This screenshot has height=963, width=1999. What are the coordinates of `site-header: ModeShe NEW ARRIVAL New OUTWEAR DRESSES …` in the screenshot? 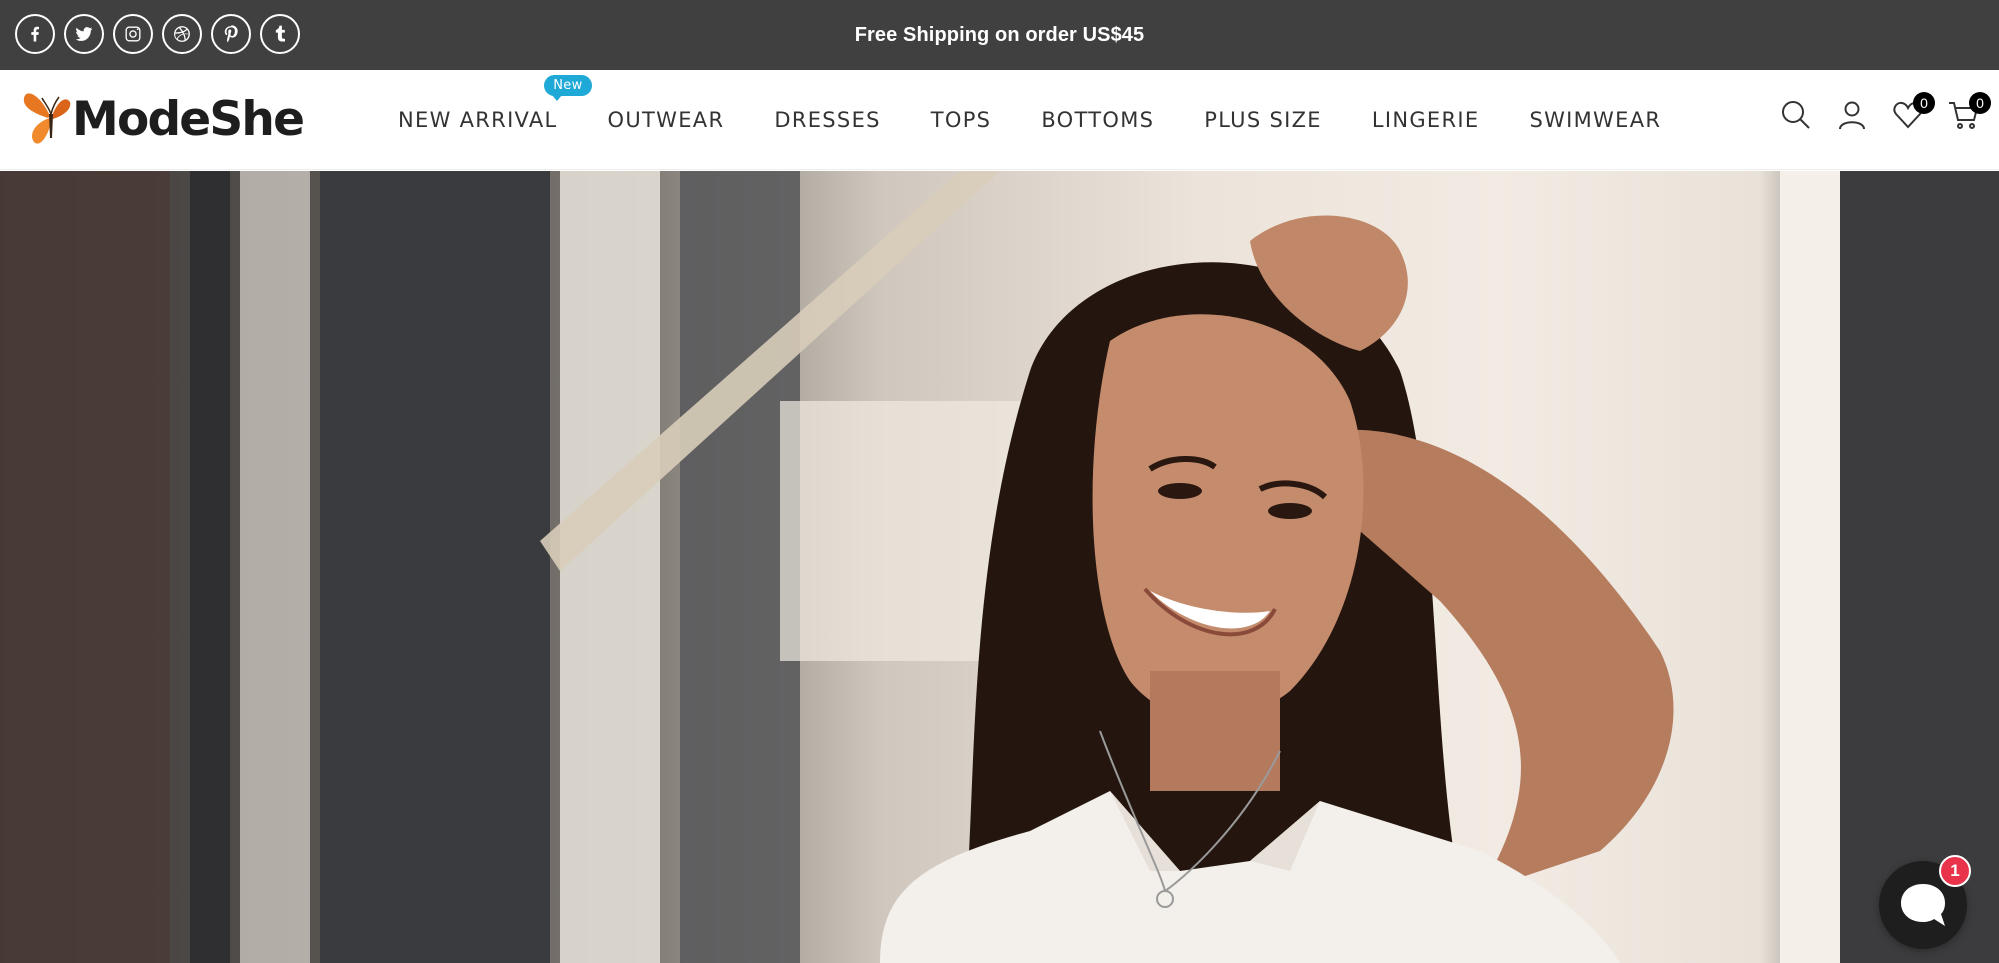 It's located at (999, 120).